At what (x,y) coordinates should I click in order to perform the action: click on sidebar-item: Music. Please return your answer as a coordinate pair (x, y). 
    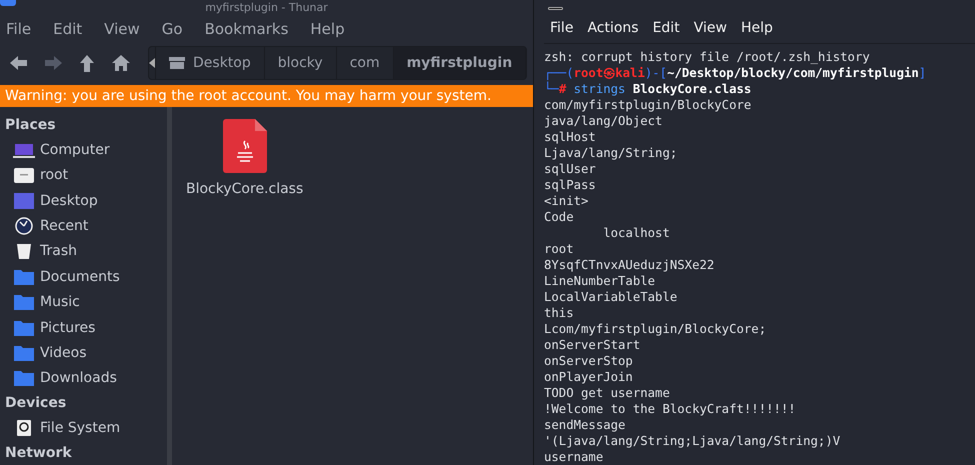
    Looking at the image, I should click on (86, 302).